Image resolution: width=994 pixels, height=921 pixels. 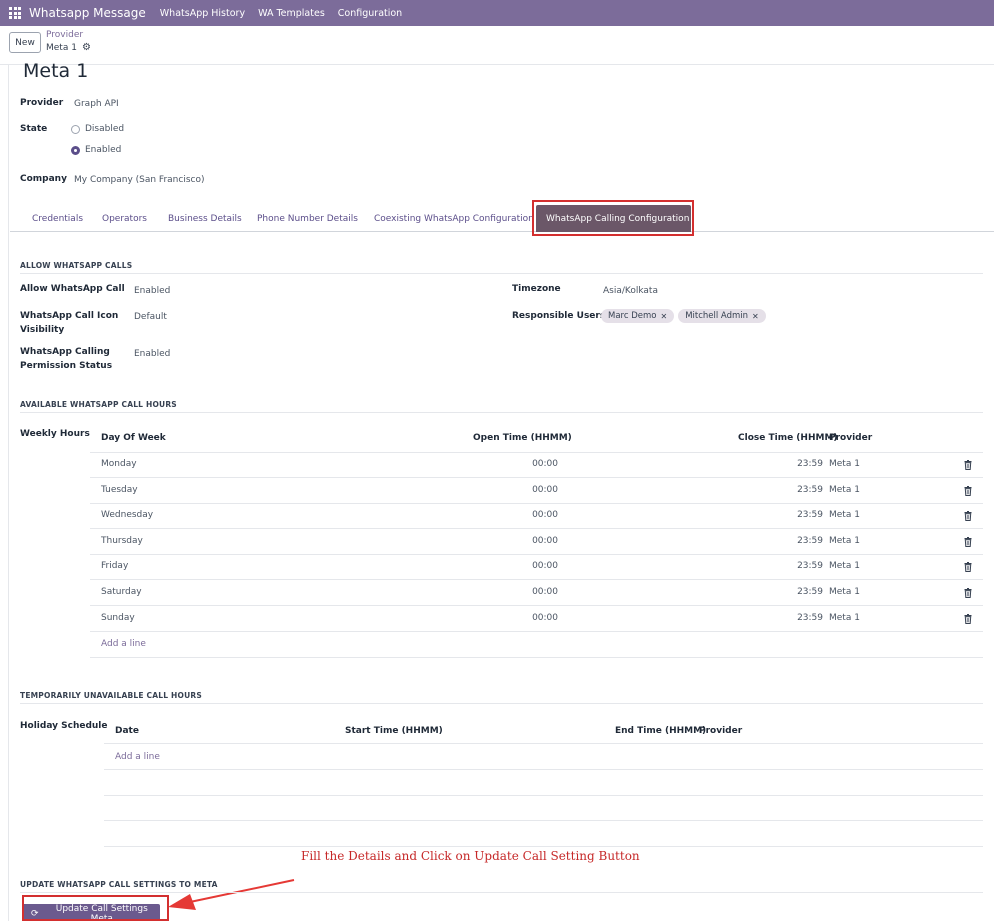 I want to click on apps-grid-icon, so click(x=15, y=13).